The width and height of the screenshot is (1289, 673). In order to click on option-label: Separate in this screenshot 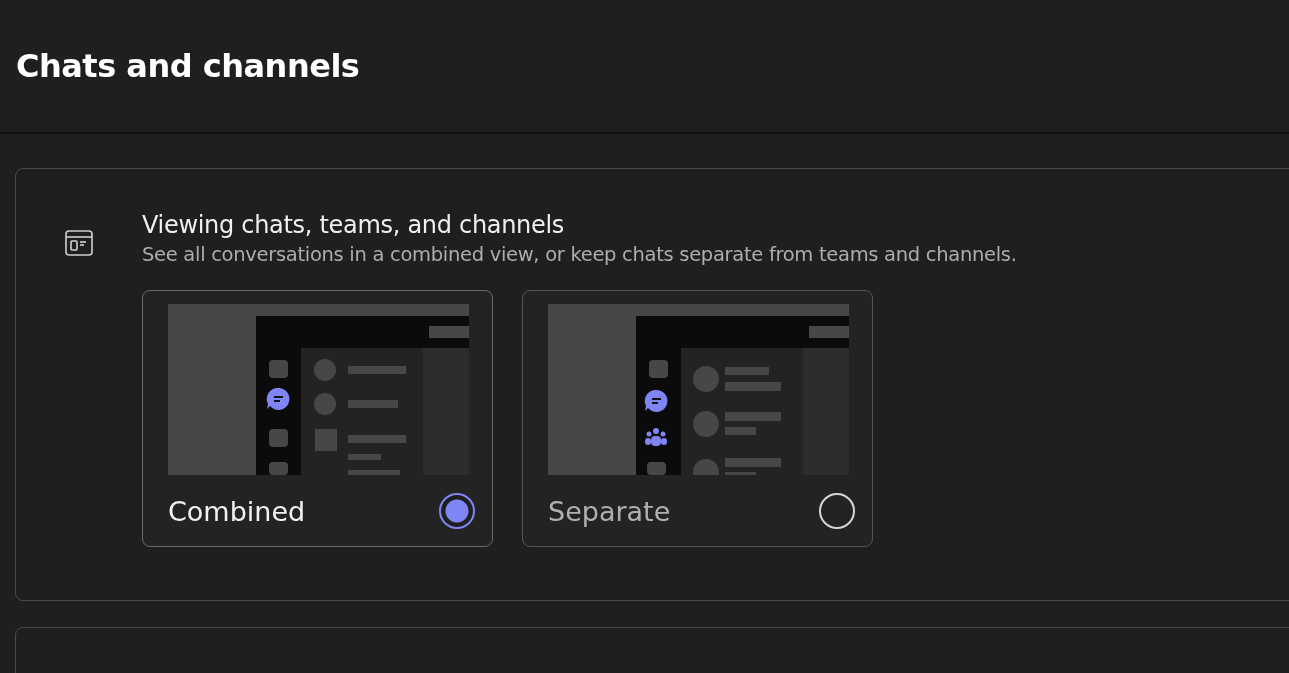, I will do `click(609, 511)`.